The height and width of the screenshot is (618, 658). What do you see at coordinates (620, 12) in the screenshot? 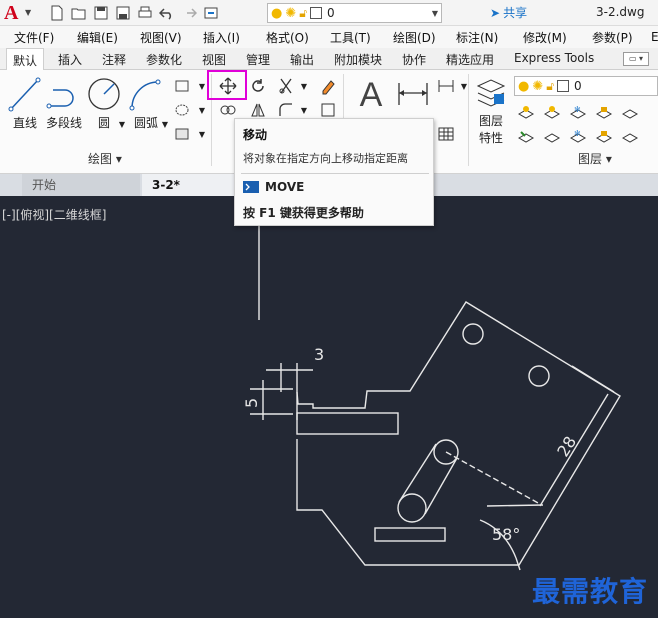
I see `document-title: 3-2.dwg` at bounding box center [620, 12].